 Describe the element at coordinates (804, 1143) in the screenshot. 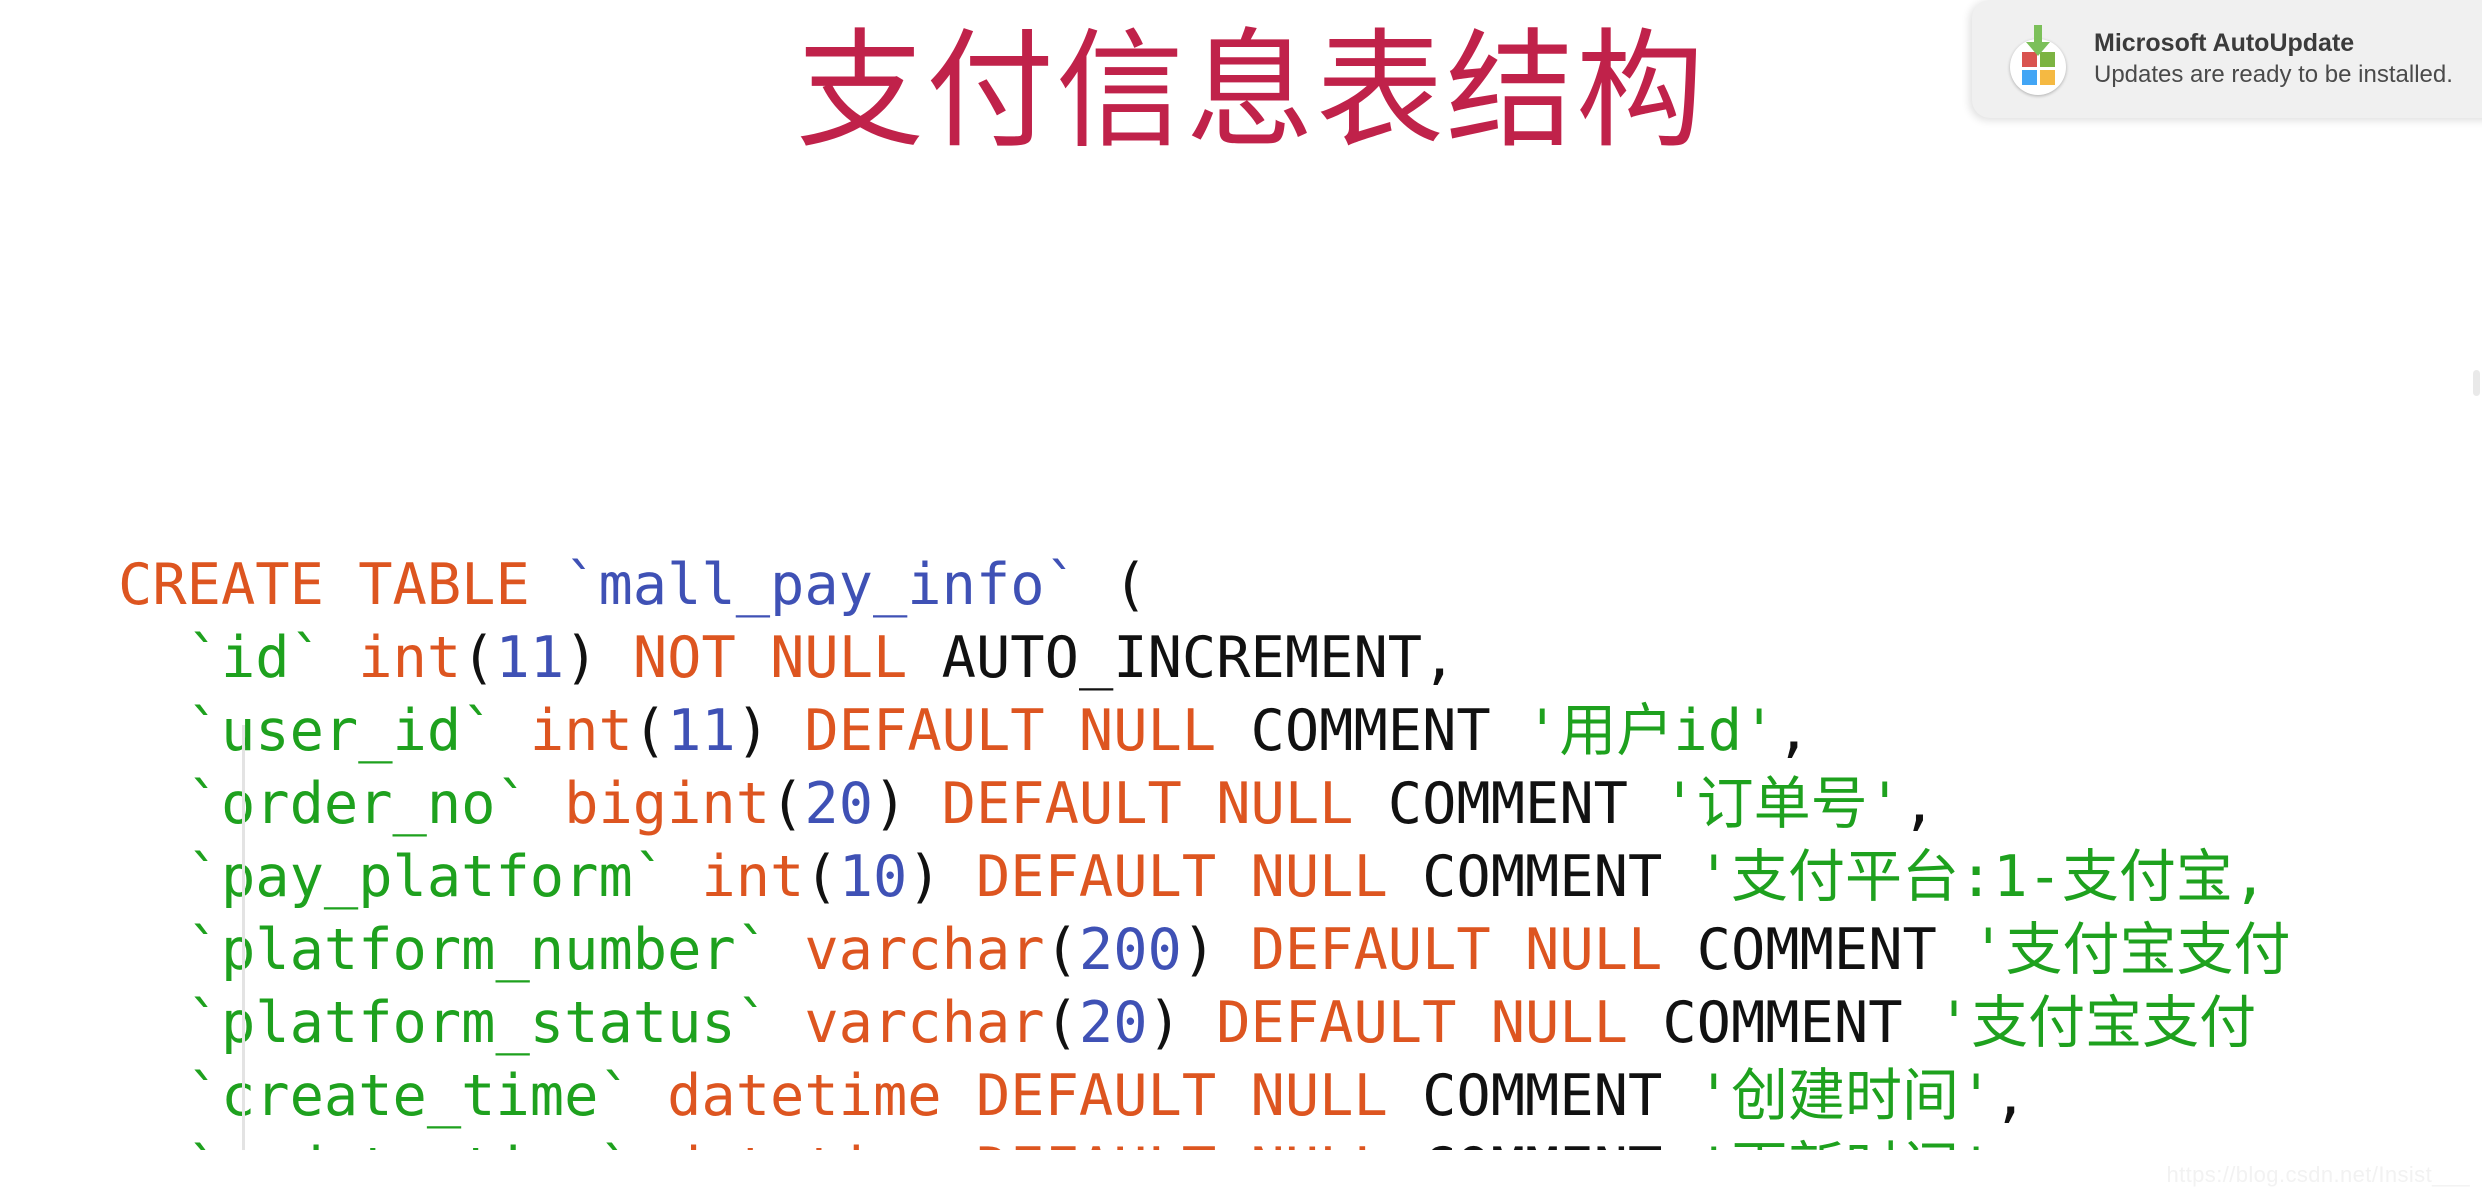

I see `code-token: datetime` at that location.